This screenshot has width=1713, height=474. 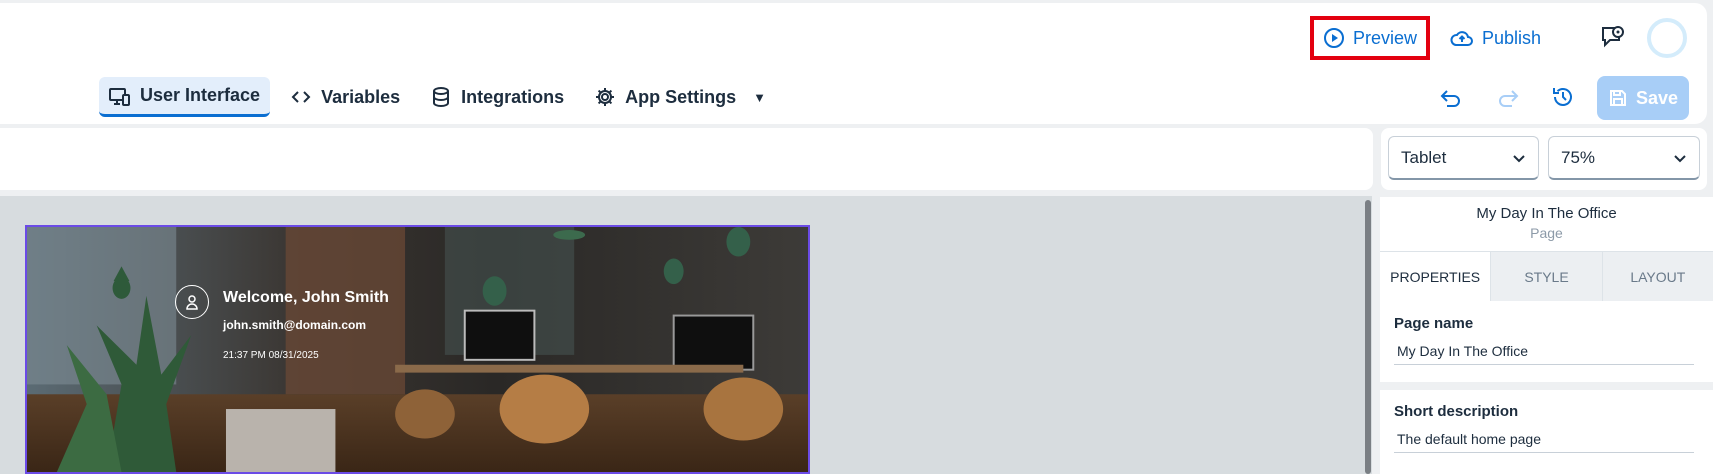 I want to click on tab-label: App Settings, so click(x=681, y=96).